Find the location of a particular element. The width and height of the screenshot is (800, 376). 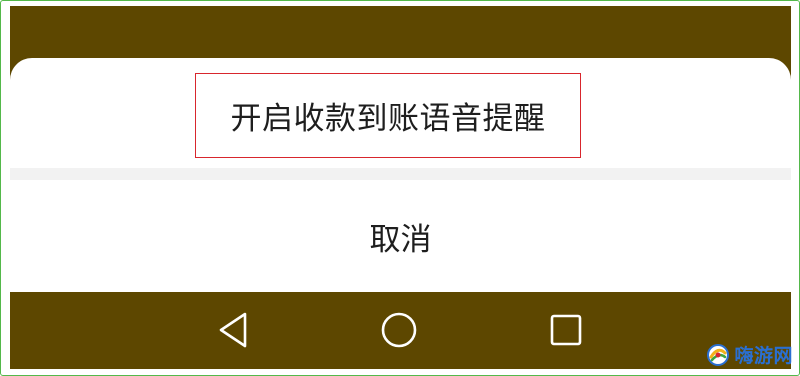

square-recents-icon is located at coordinates (566, 330).